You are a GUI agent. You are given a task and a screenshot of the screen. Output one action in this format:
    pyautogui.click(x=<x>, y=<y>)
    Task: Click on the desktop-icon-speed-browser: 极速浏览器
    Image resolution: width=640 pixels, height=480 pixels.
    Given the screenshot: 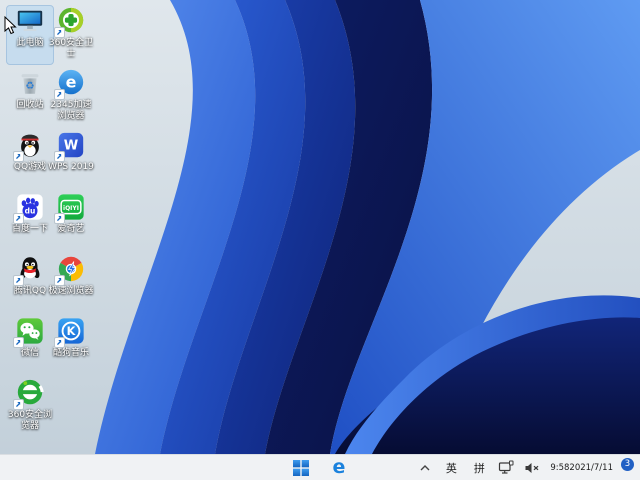 What is the action you would take?
    pyautogui.click(x=71, y=283)
    